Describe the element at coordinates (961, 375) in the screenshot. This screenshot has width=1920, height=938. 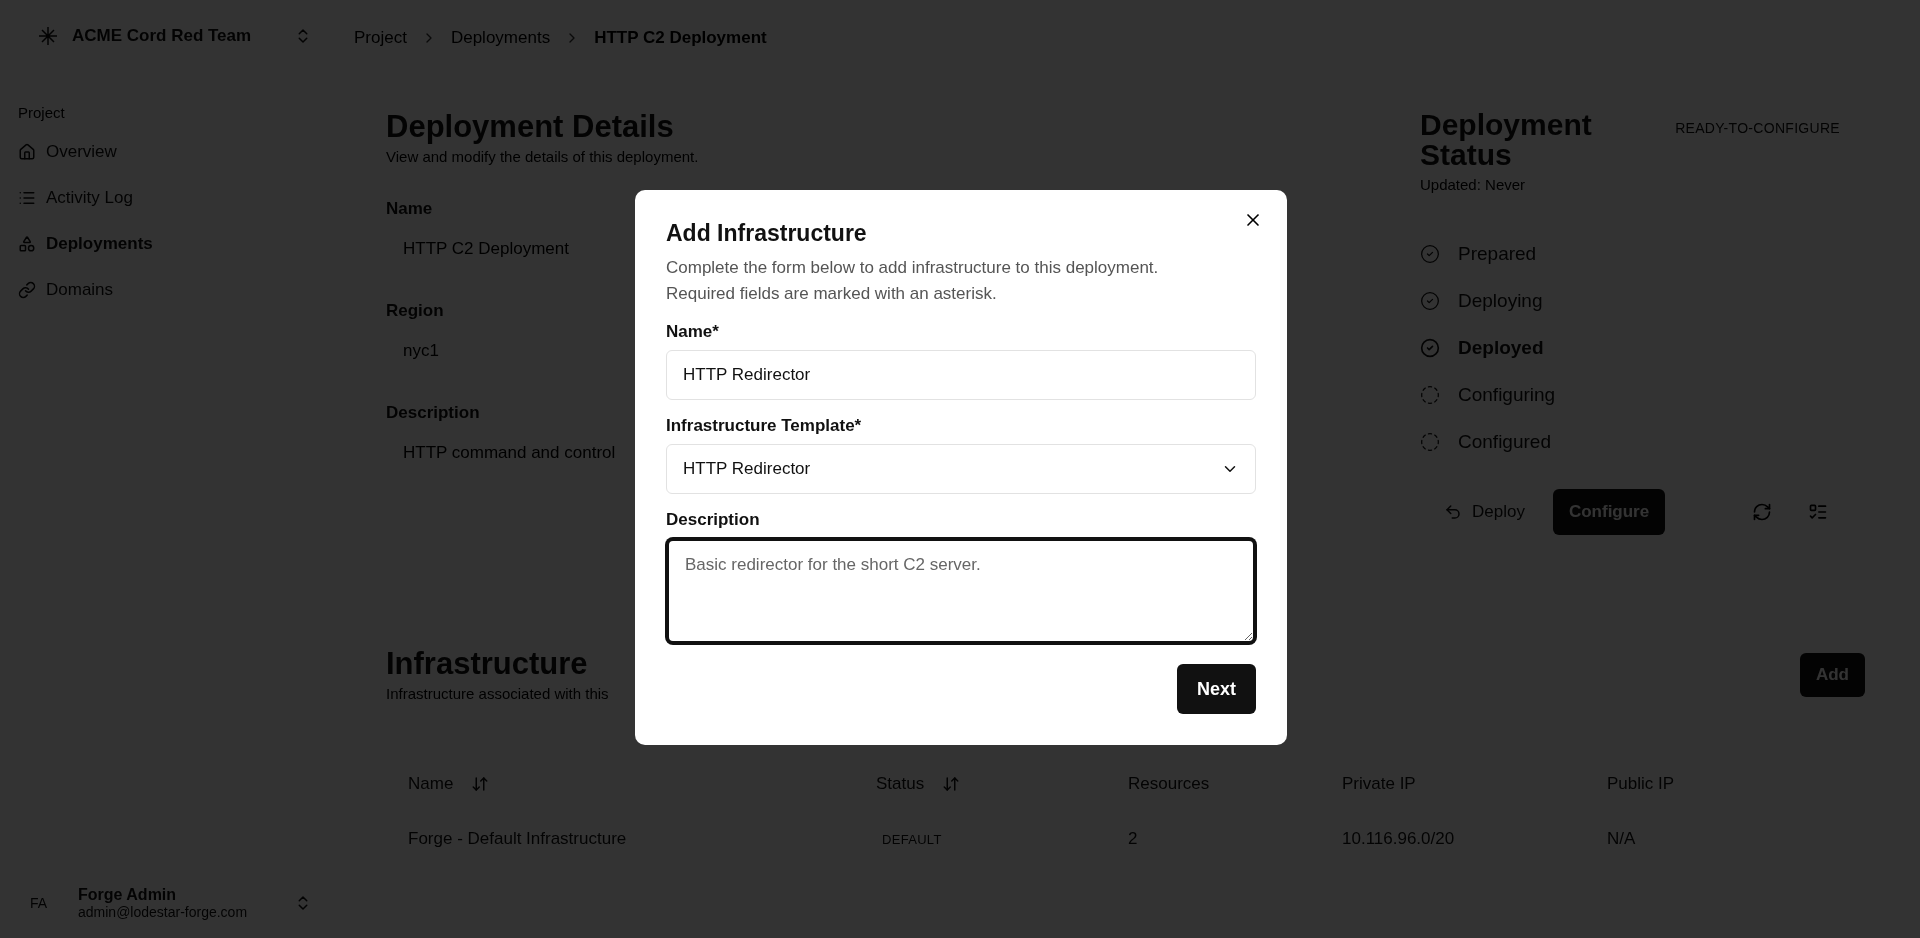
I see `input-field: HTTP Redirector` at that location.